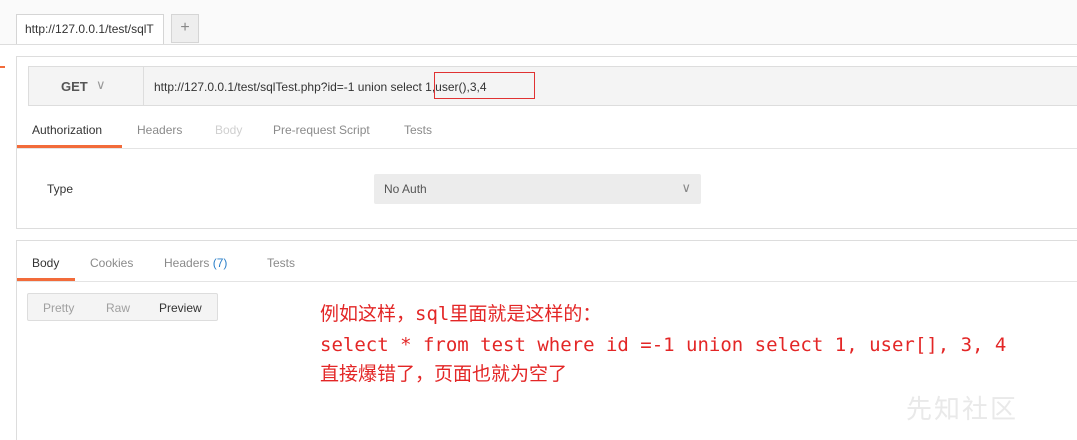 The height and width of the screenshot is (440, 1077). Describe the element at coordinates (159, 130) in the screenshot. I see `tab-headers: Headers` at that location.